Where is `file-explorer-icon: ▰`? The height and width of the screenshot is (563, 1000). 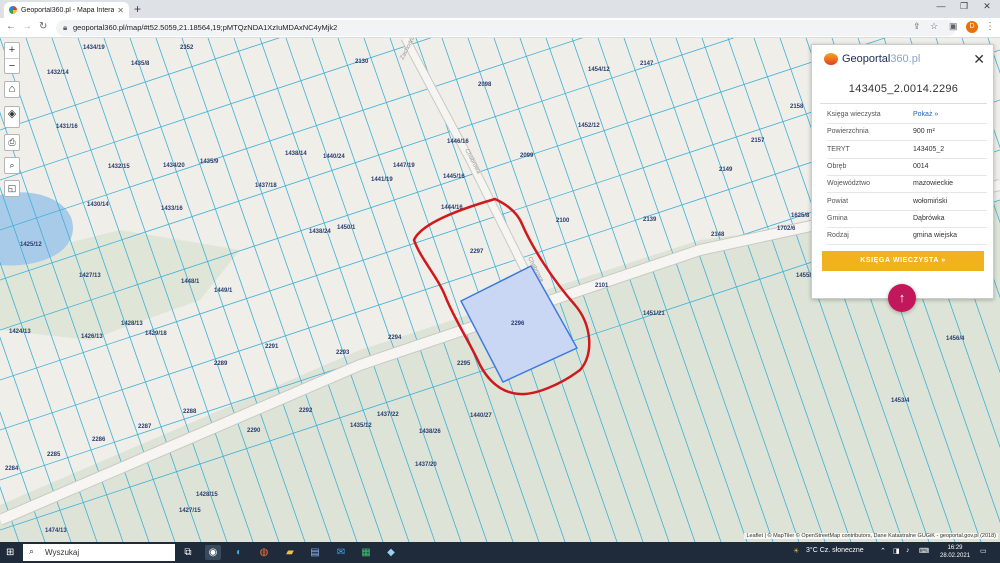 file-explorer-icon: ▰ is located at coordinates (290, 552).